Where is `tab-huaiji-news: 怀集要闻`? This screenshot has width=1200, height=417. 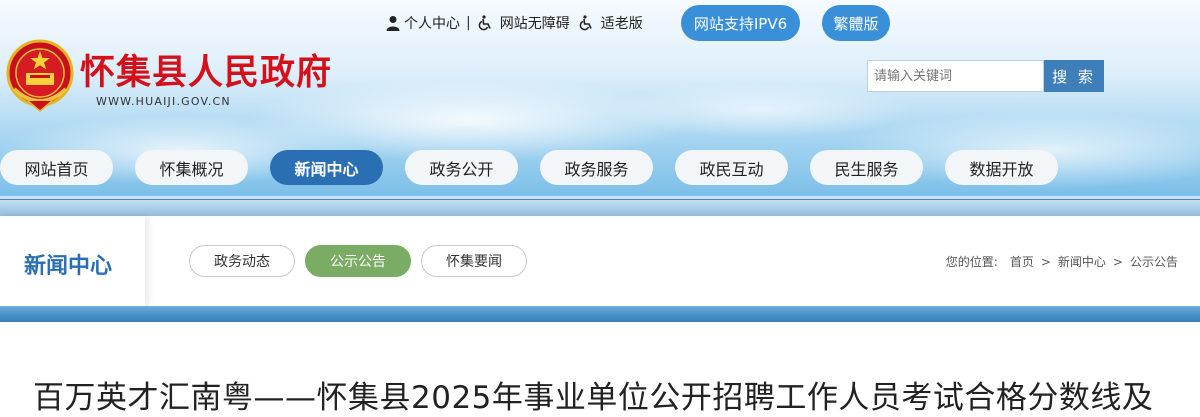 tab-huaiji-news: 怀集要闻 is located at coordinates (474, 261).